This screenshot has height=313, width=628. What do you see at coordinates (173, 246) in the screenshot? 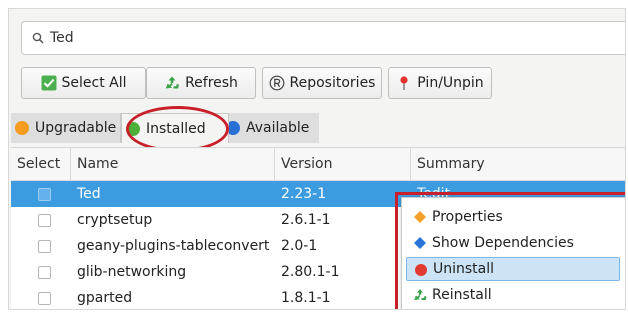
I see `package-name: geany-plugins-tableconvert` at bounding box center [173, 246].